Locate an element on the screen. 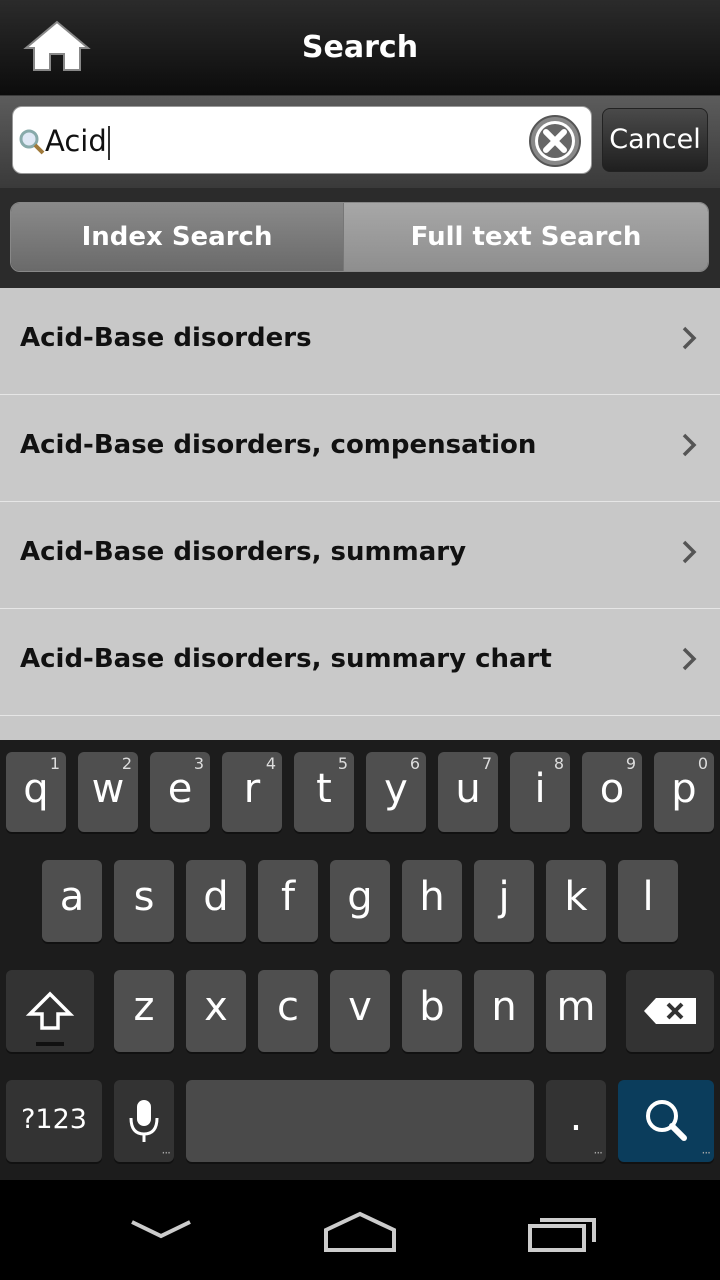 Image resolution: width=720 pixels, height=1280 pixels. symbols-key: ?123 is located at coordinates (54, 1121).